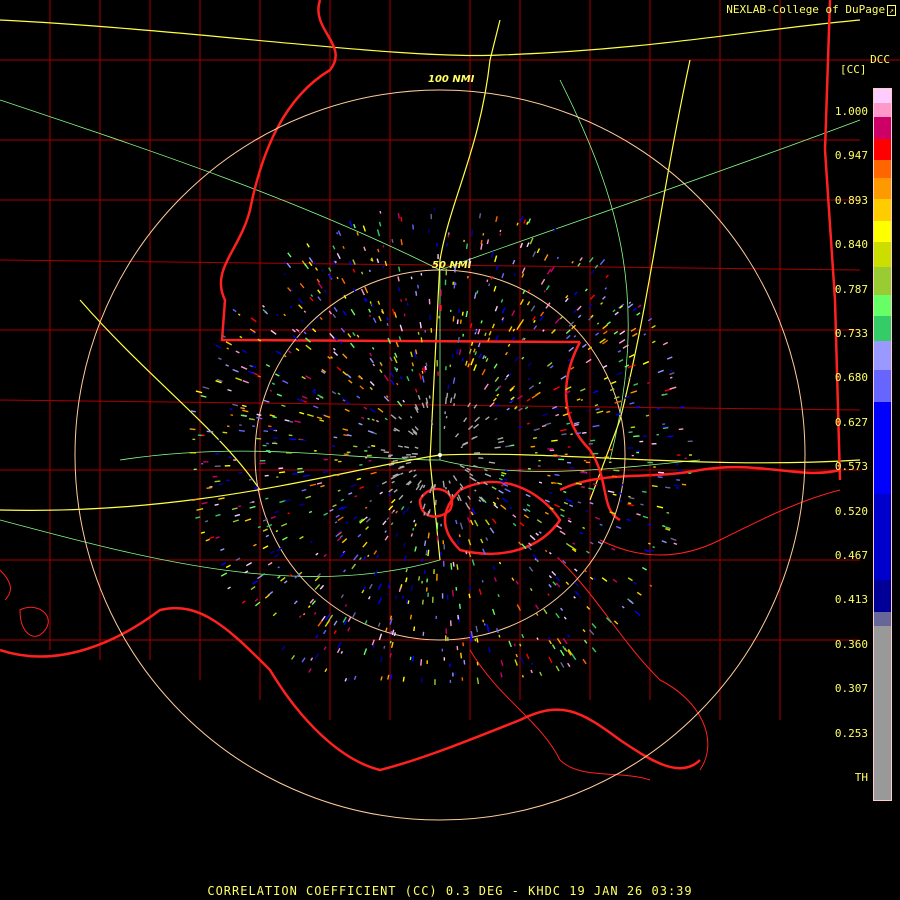 This screenshot has width=900, height=900. I want to click on color-bar-tick: 0.627, so click(851, 422).